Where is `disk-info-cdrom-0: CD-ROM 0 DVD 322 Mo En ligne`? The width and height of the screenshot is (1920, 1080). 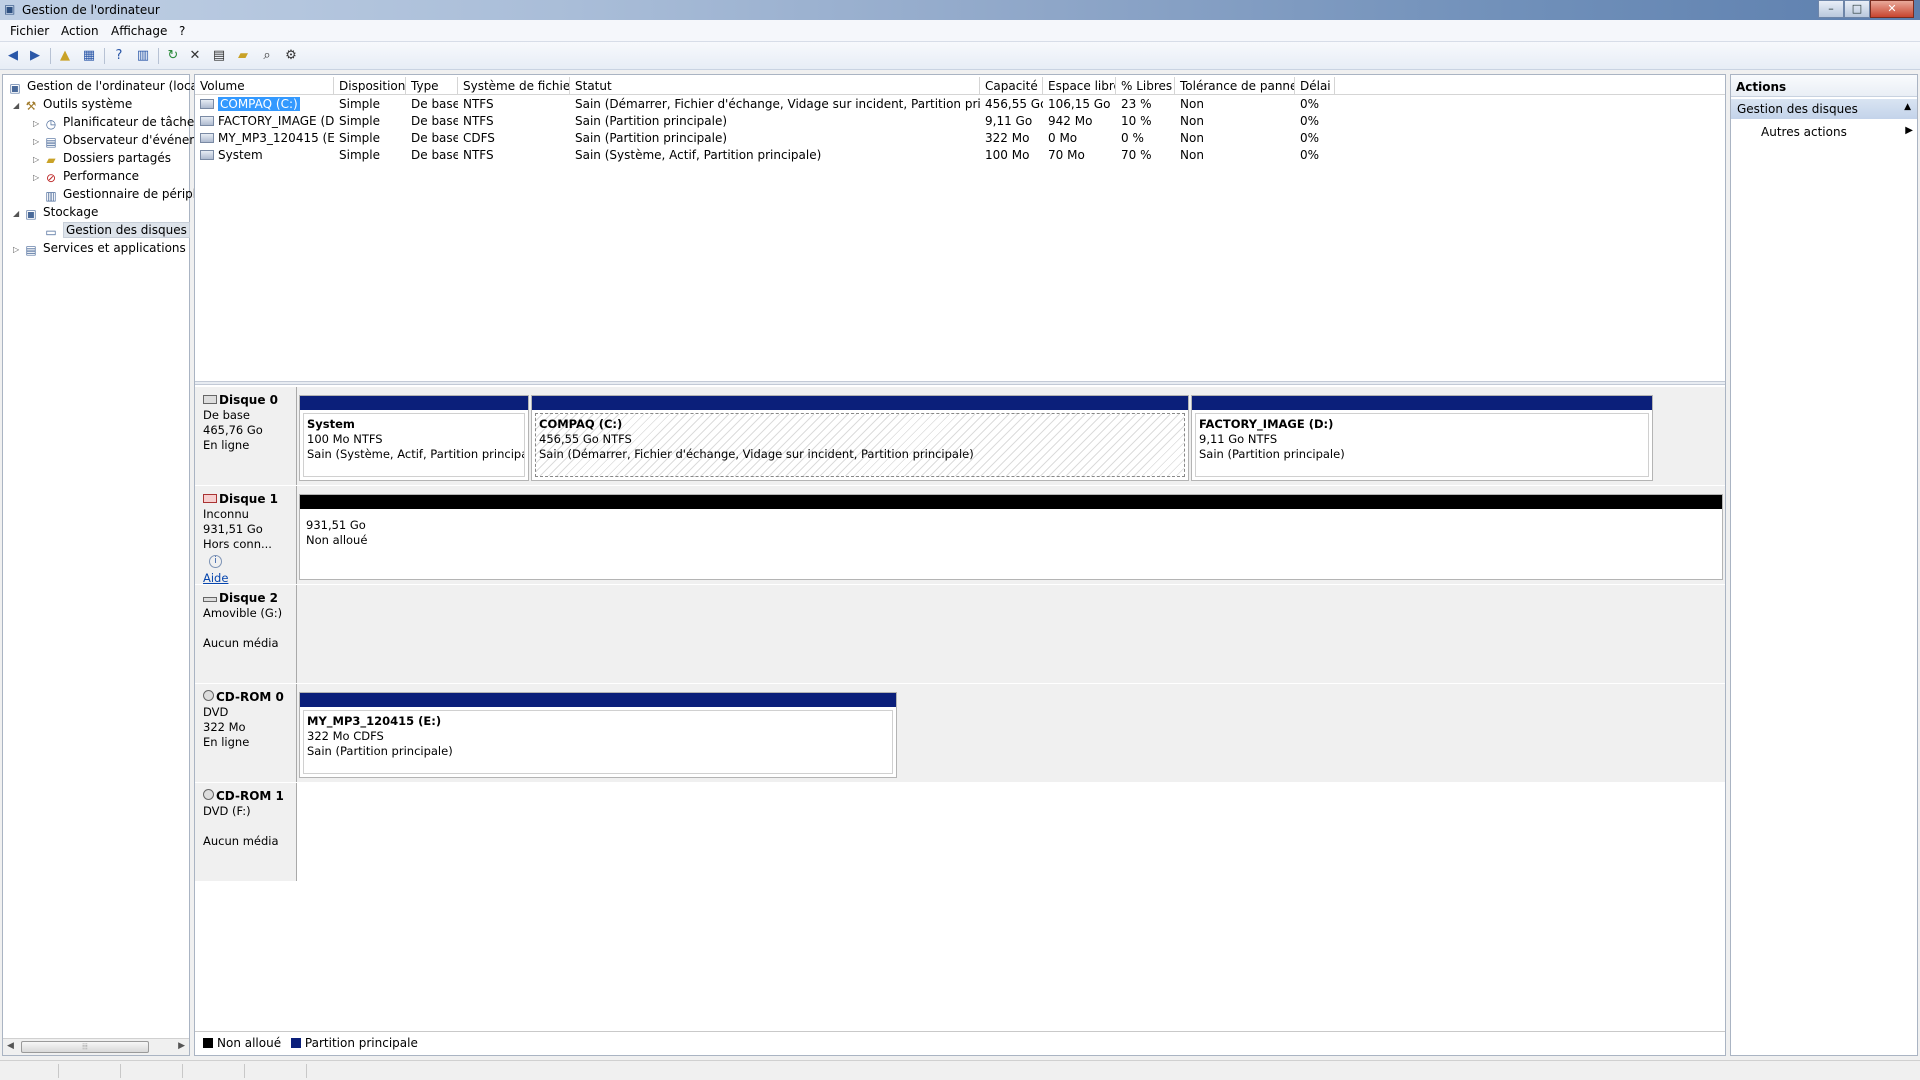 disk-info-cdrom-0: CD-ROM 0 DVD 322 Mo En ligne is located at coordinates (246, 733).